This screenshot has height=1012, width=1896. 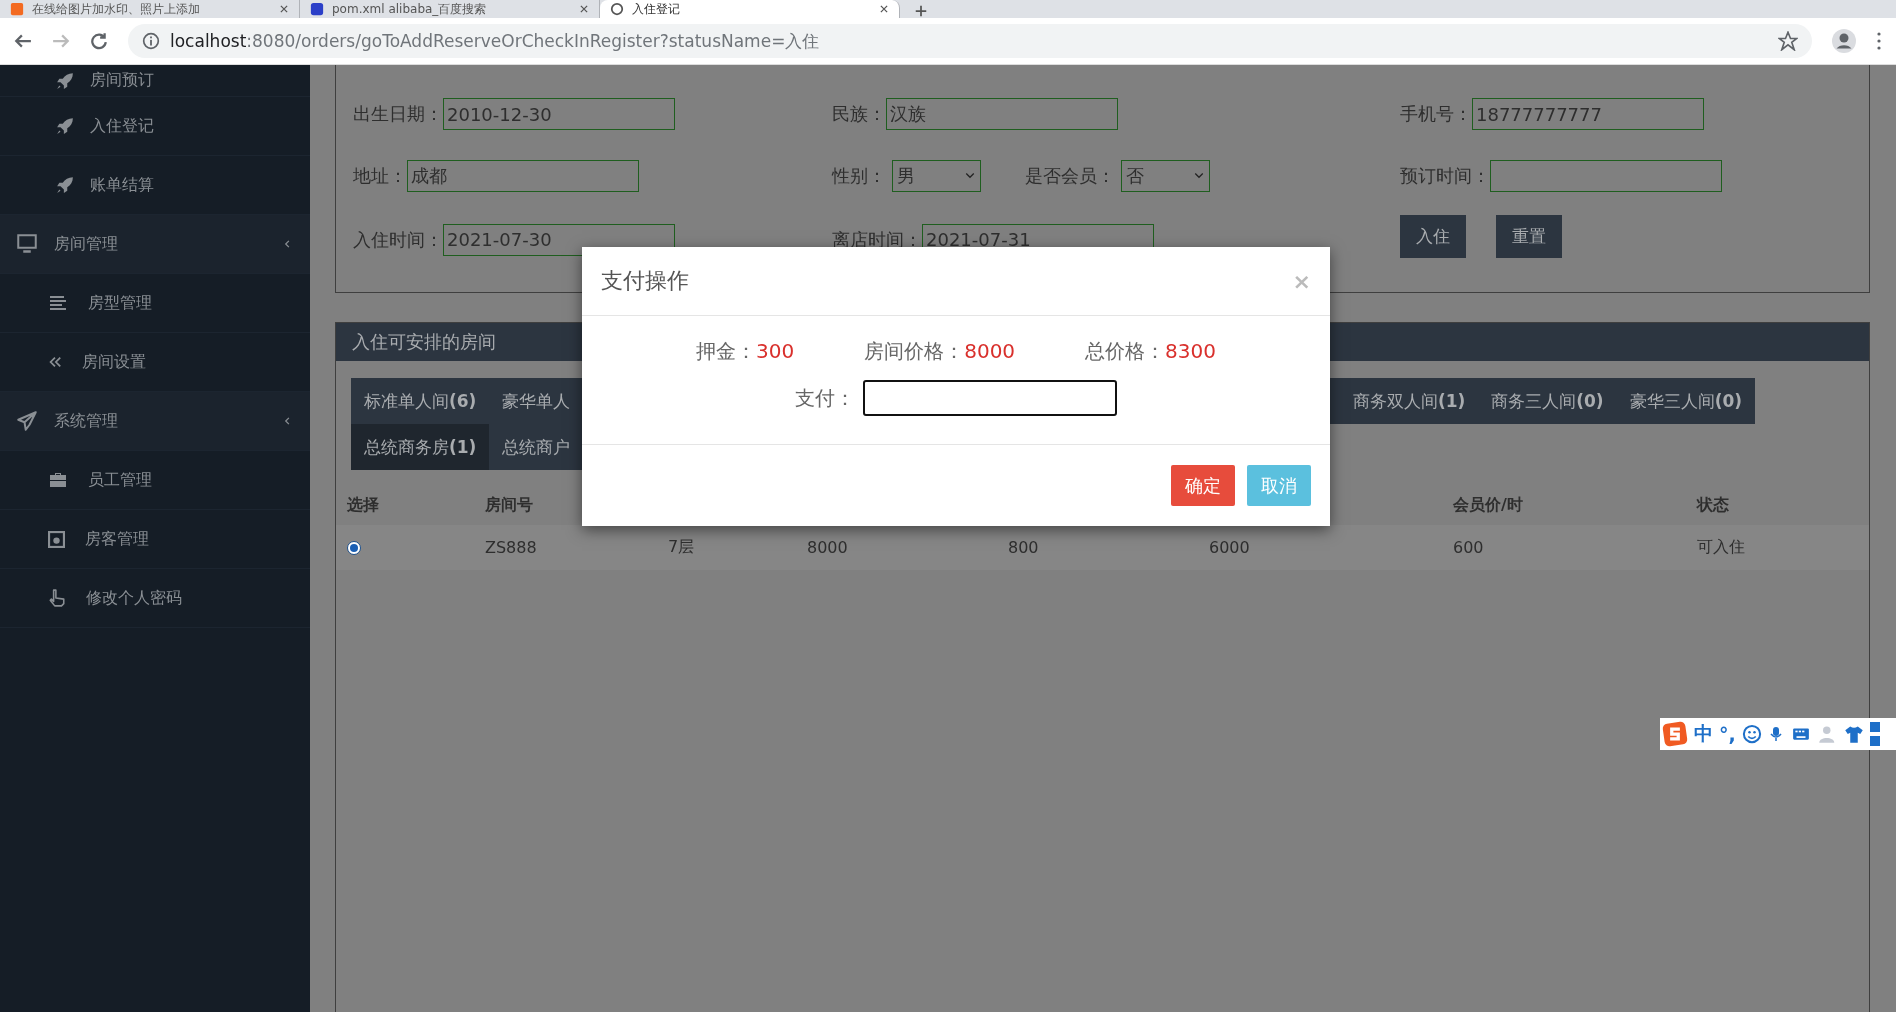 I want to click on column-header: 状态, so click(x=1713, y=504).